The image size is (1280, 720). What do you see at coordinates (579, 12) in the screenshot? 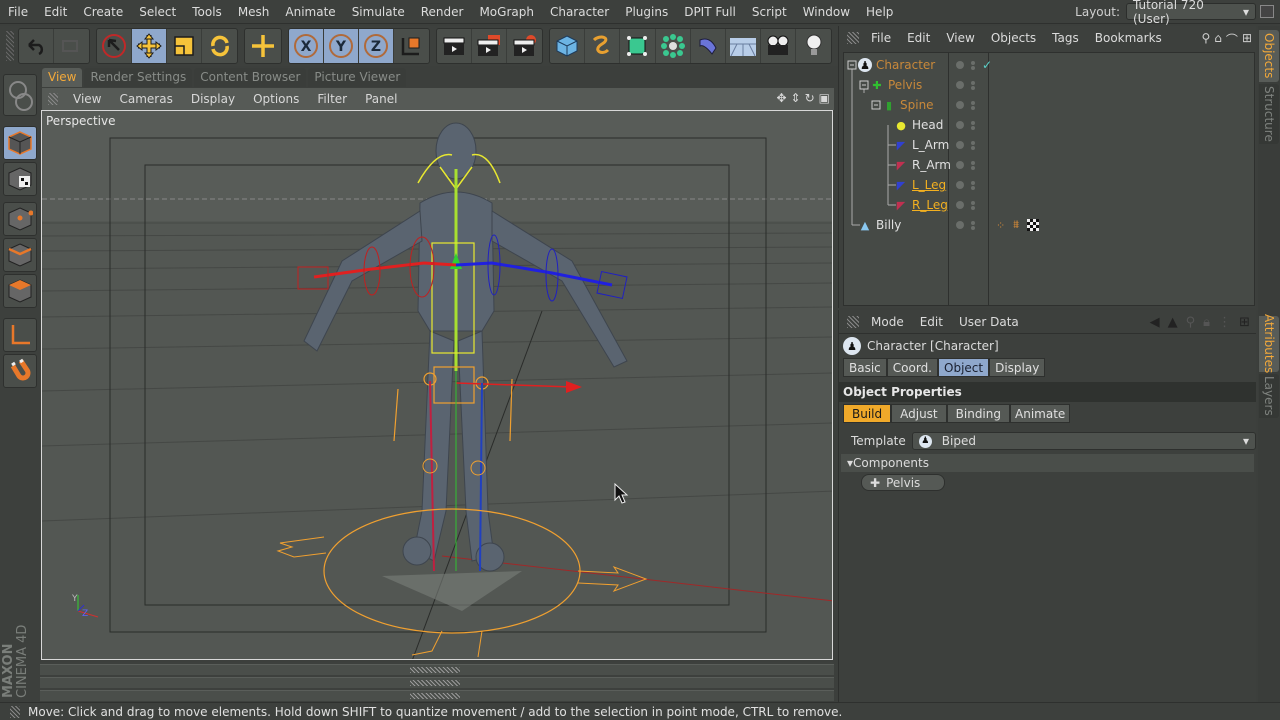
I see `menu-character: Character` at bounding box center [579, 12].